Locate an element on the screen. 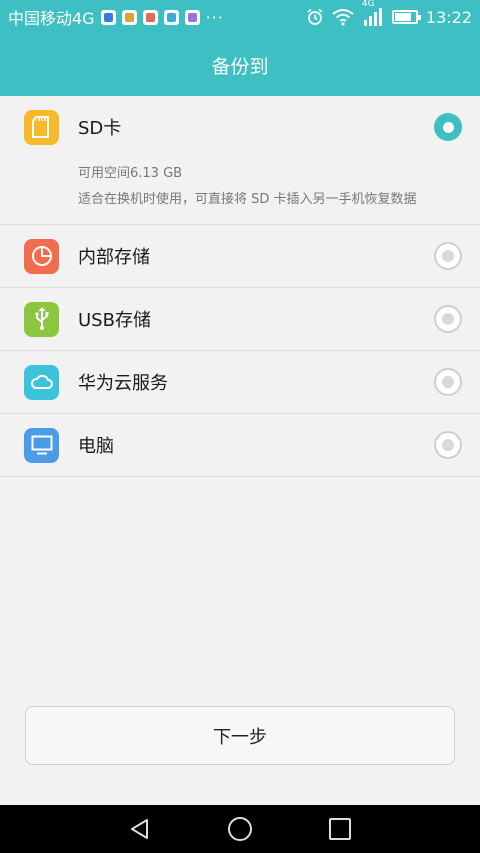 The width and height of the screenshot is (480, 853). option-label: USB存储 is located at coordinates (114, 320).